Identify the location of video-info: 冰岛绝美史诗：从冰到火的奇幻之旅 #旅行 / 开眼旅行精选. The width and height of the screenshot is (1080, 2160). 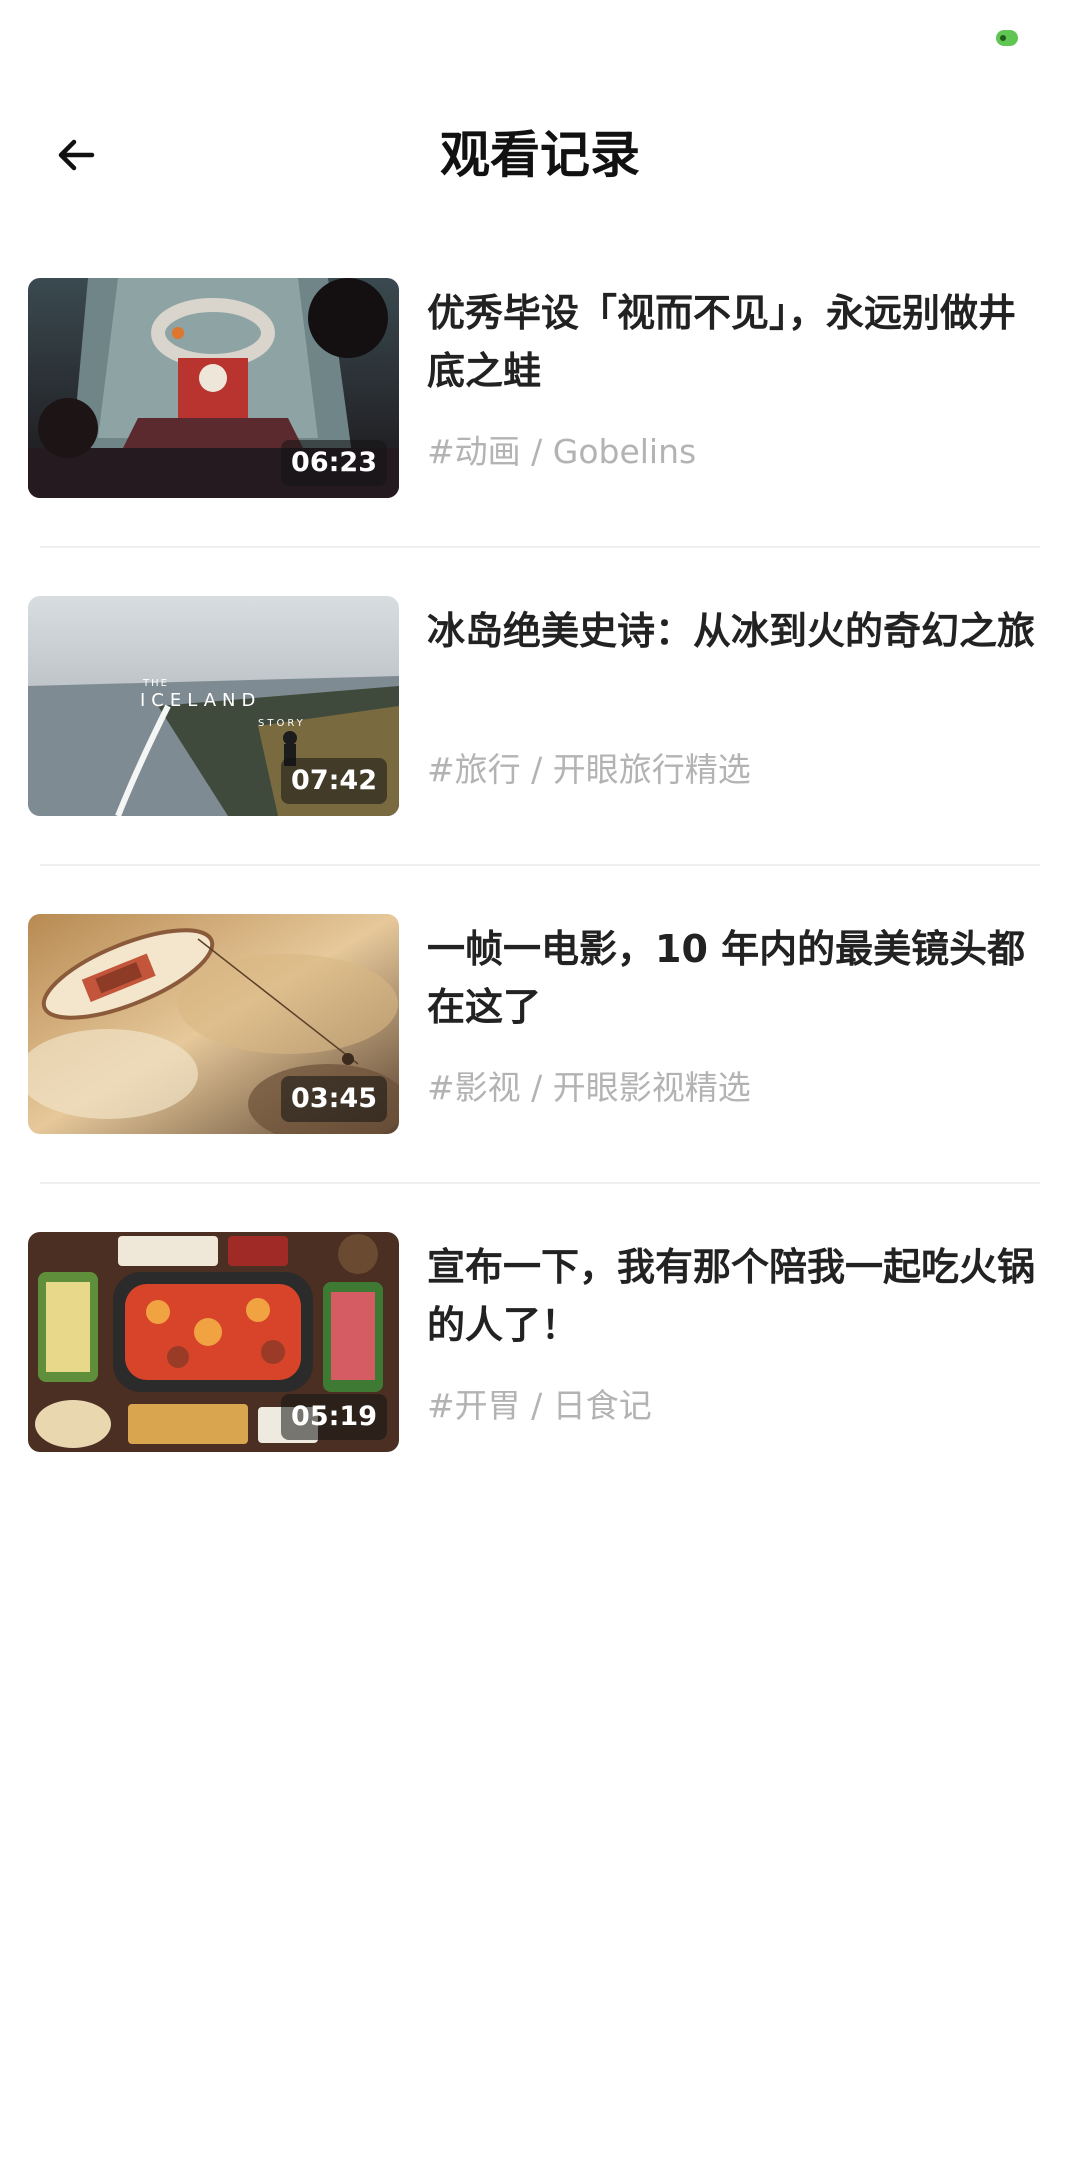
(732, 697).